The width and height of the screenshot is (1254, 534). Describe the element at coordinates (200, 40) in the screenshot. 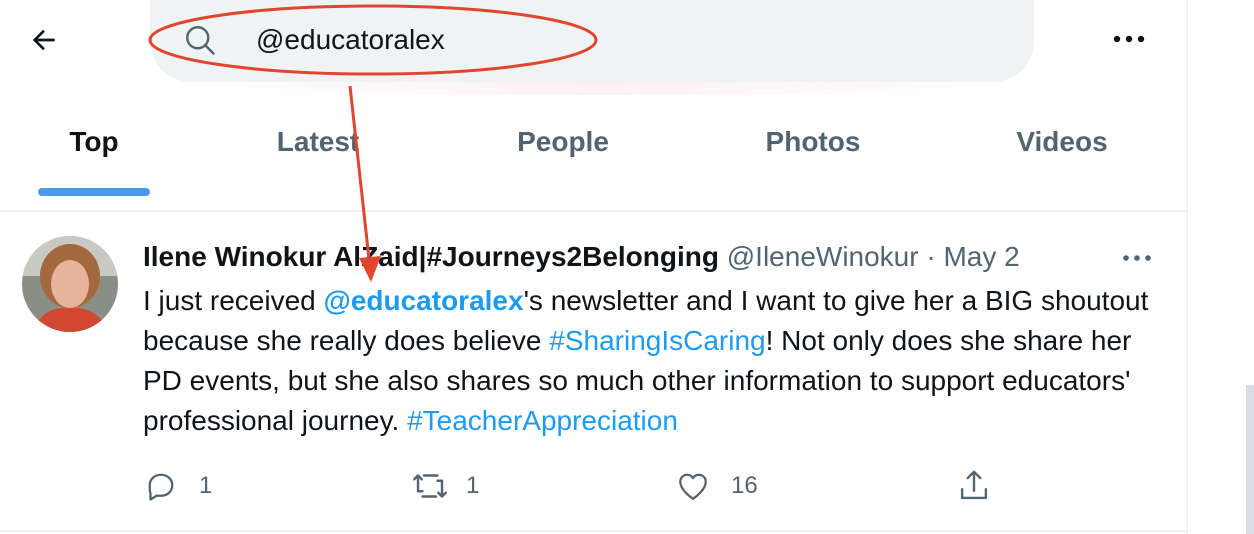

I see `search-icon` at that location.